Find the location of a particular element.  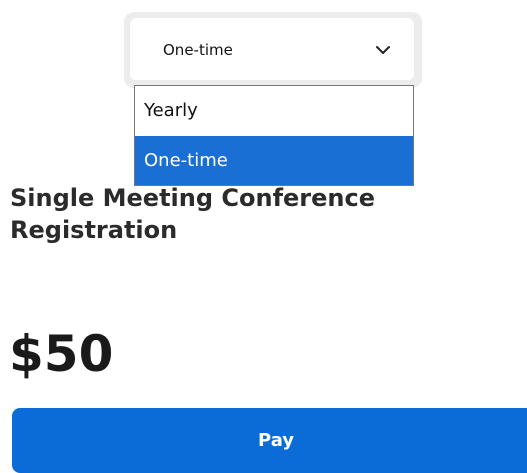

option-yearly: Yearly is located at coordinates (274, 110).